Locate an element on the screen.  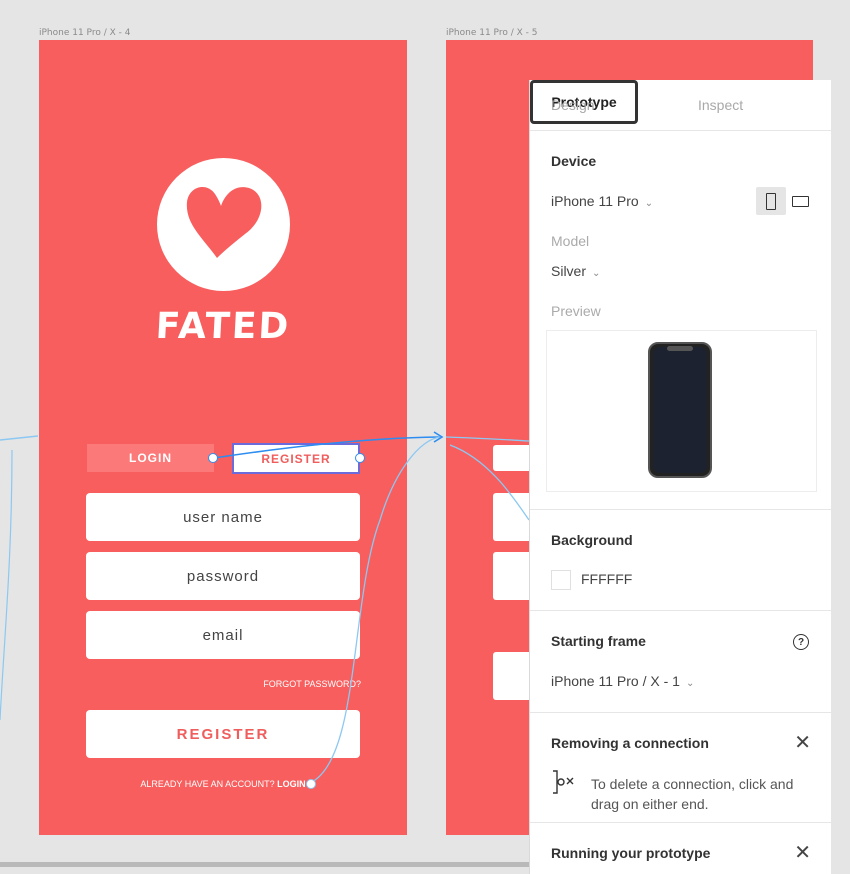
username-field: user name is located at coordinates (223, 517).